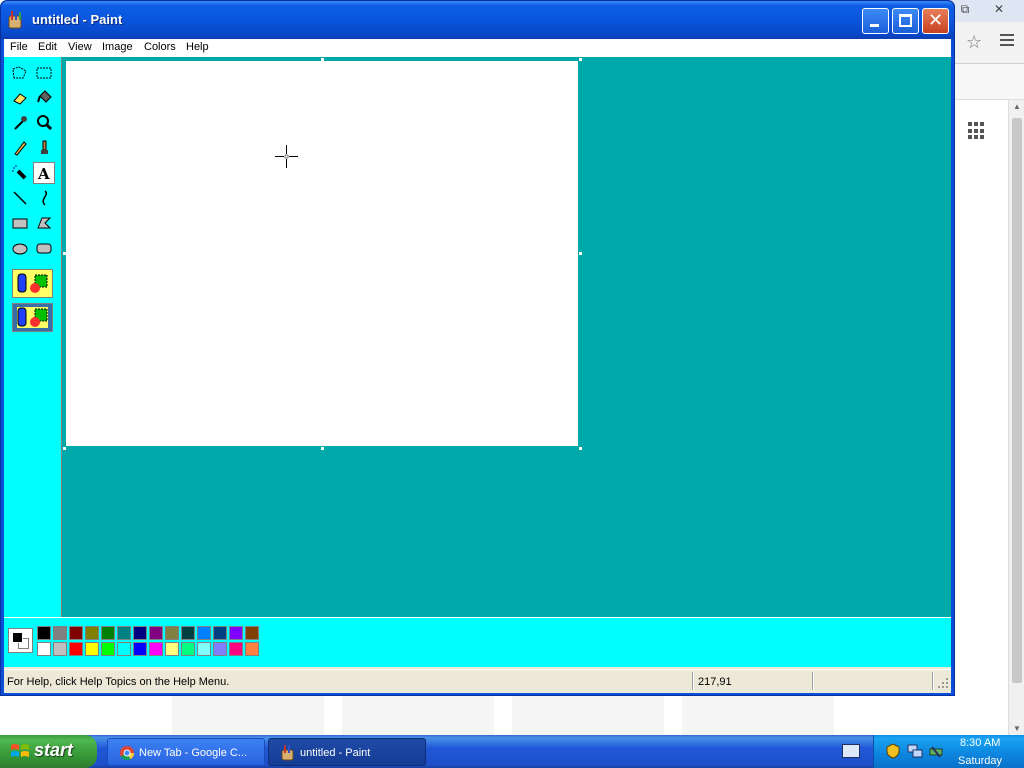 The image size is (1024, 768). What do you see at coordinates (44, 198) in the screenshot?
I see `curve-tool` at bounding box center [44, 198].